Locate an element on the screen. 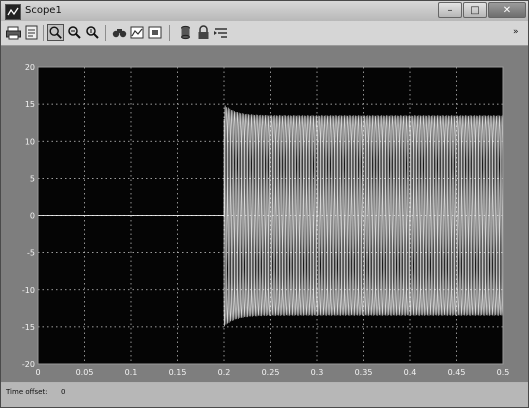 The width and height of the screenshot is (529, 408). restore-axes-icon is located at coordinates (155, 32).